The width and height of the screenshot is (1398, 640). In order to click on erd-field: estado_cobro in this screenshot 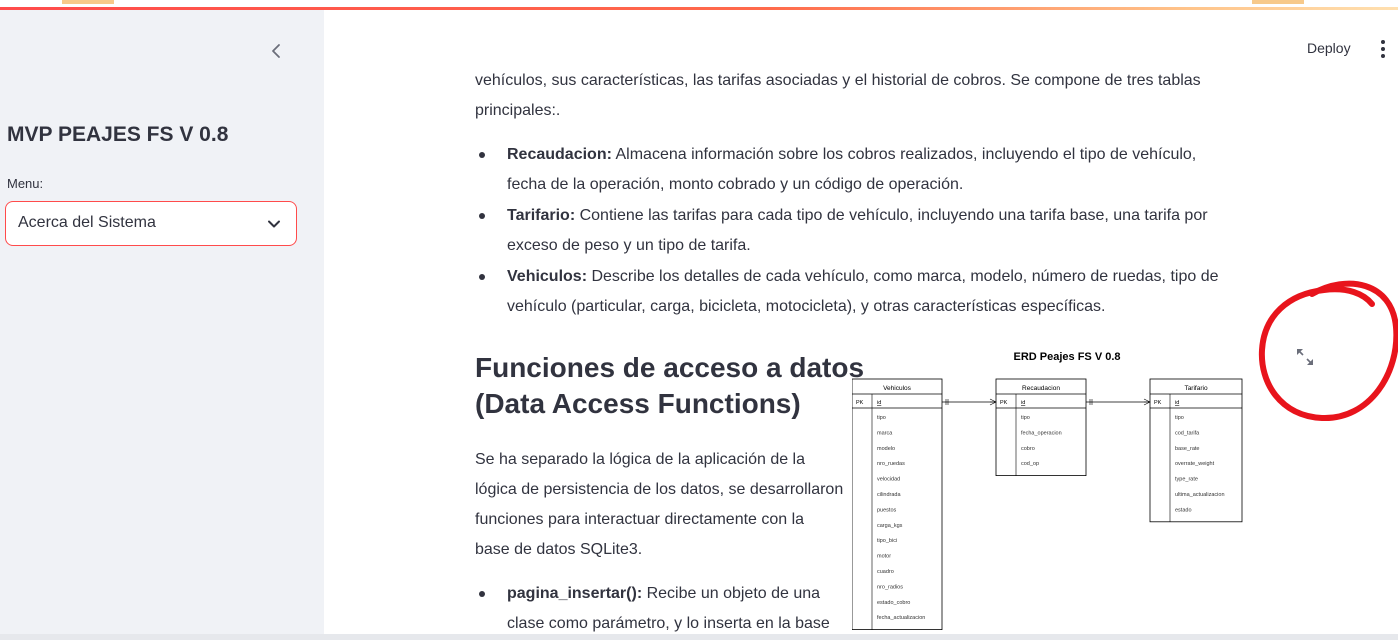, I will do `click(893, 603)`.